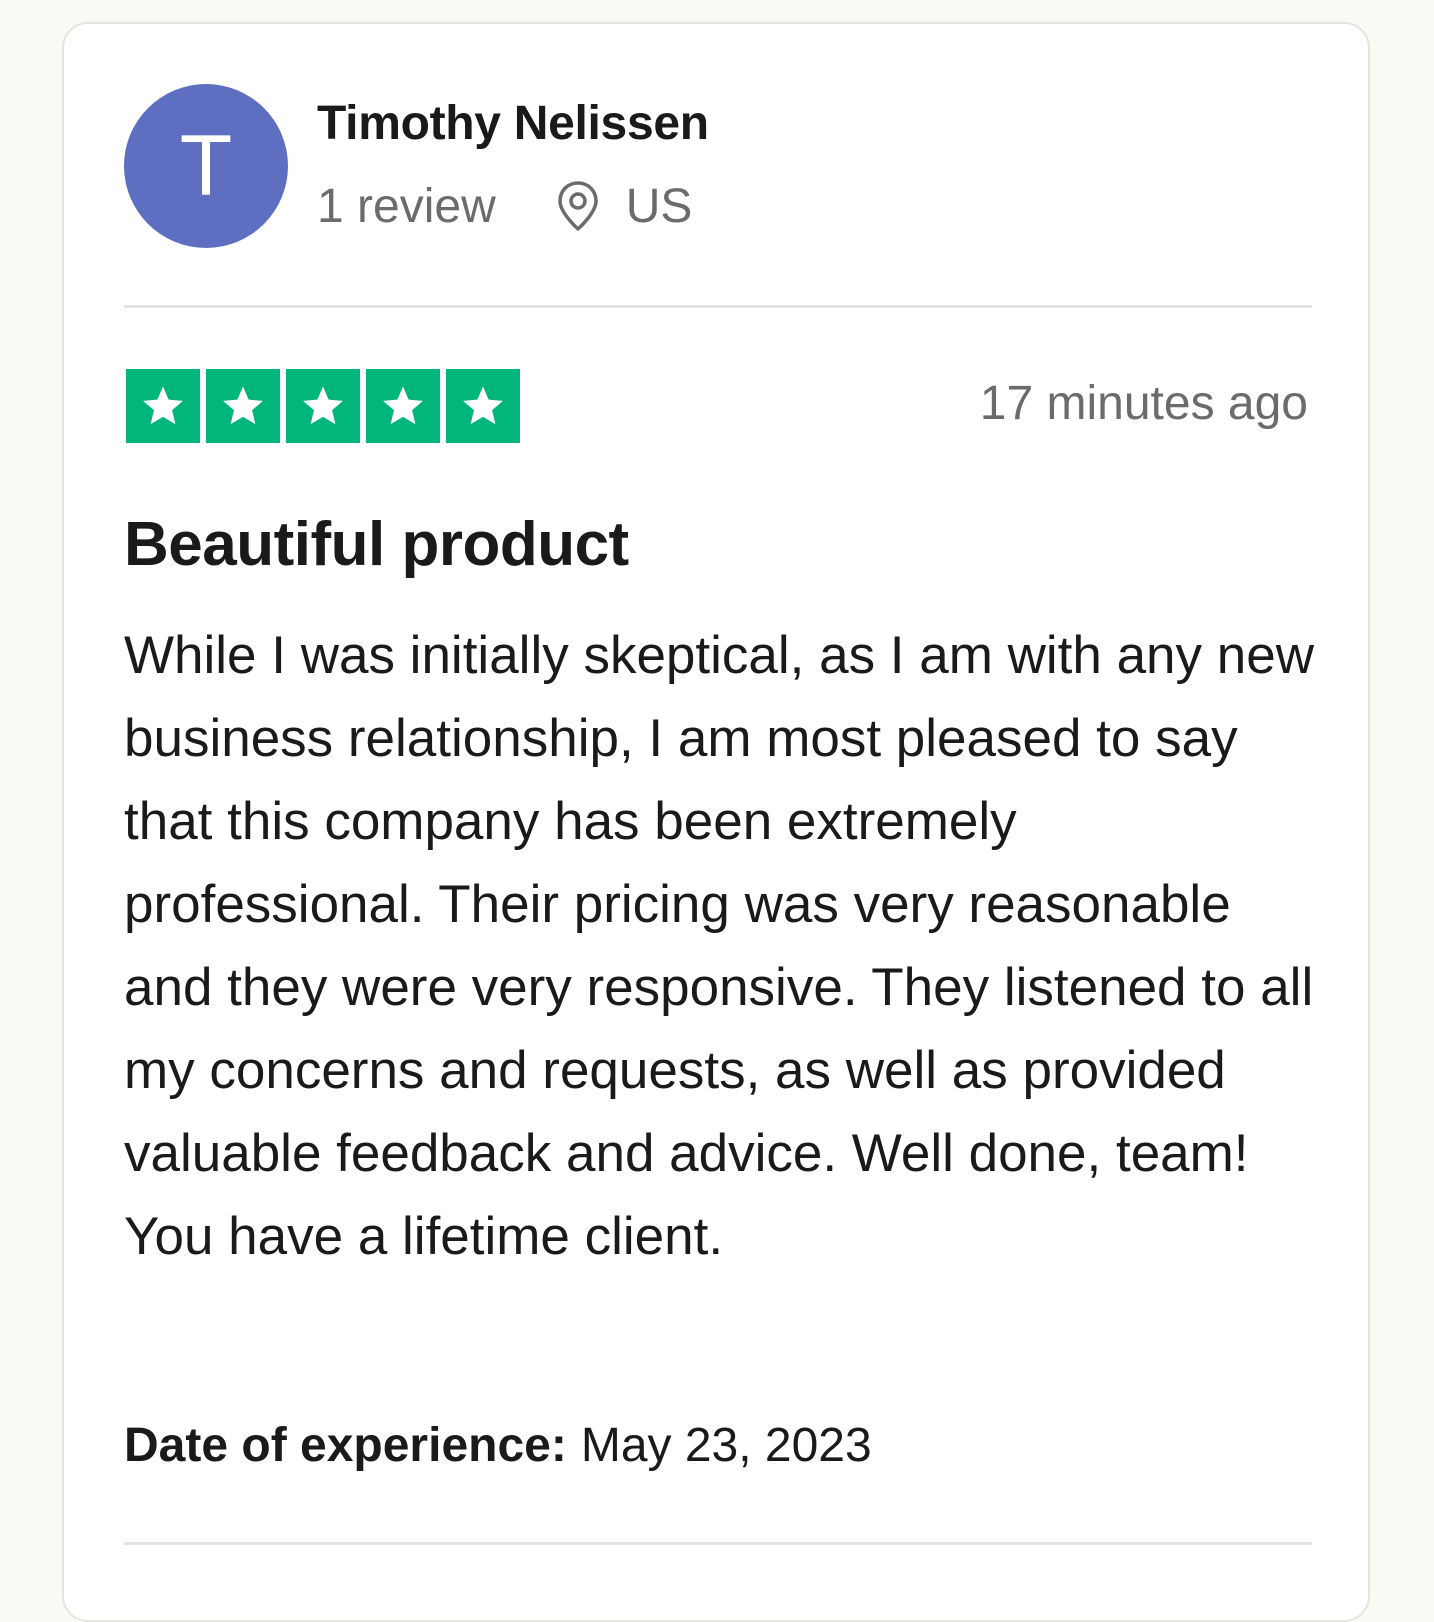  What do you see at coordinates (504, 206) in the screenshot?
I see `reviewer-meta: 1 review US` at bounding box center [504, 206].